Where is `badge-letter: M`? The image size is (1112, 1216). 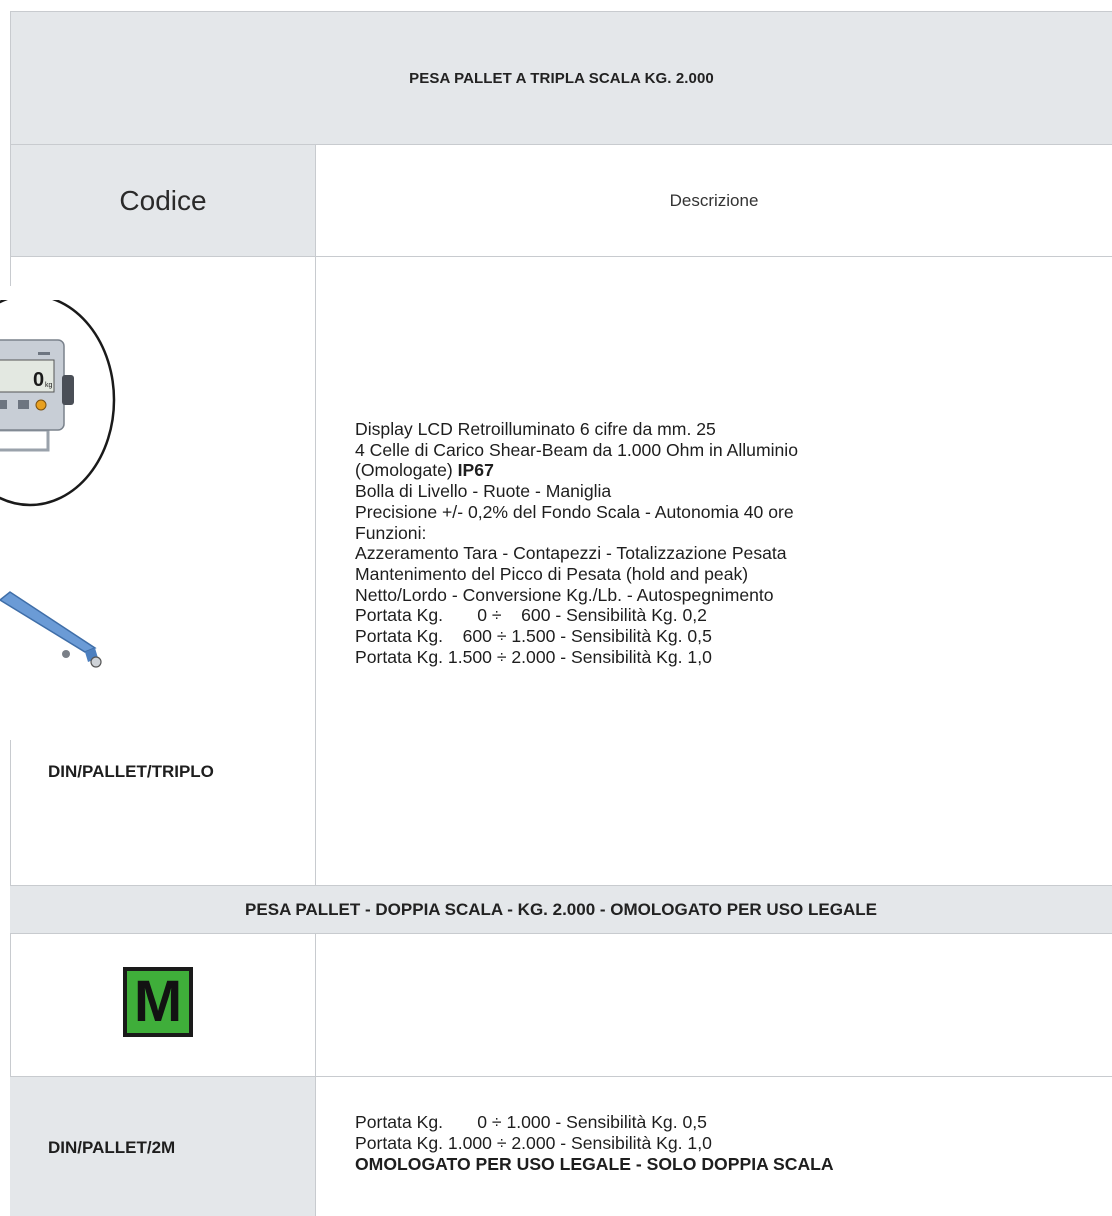 badge-letter: M is located at coordinates (158, 1002).